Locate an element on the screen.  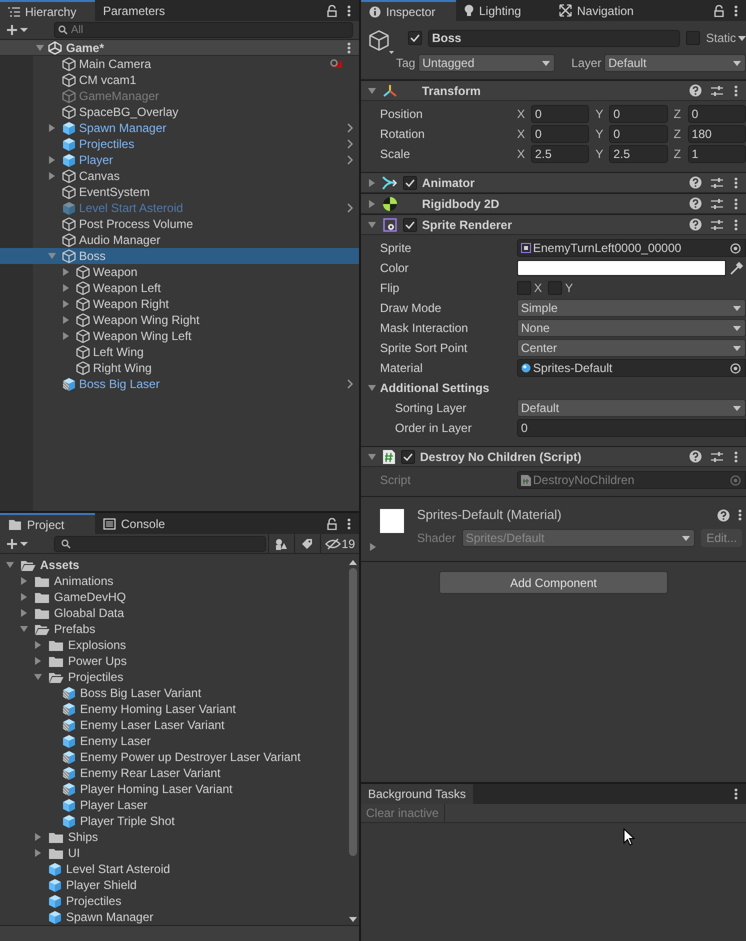
search-field is located at coordinates (160, 544).